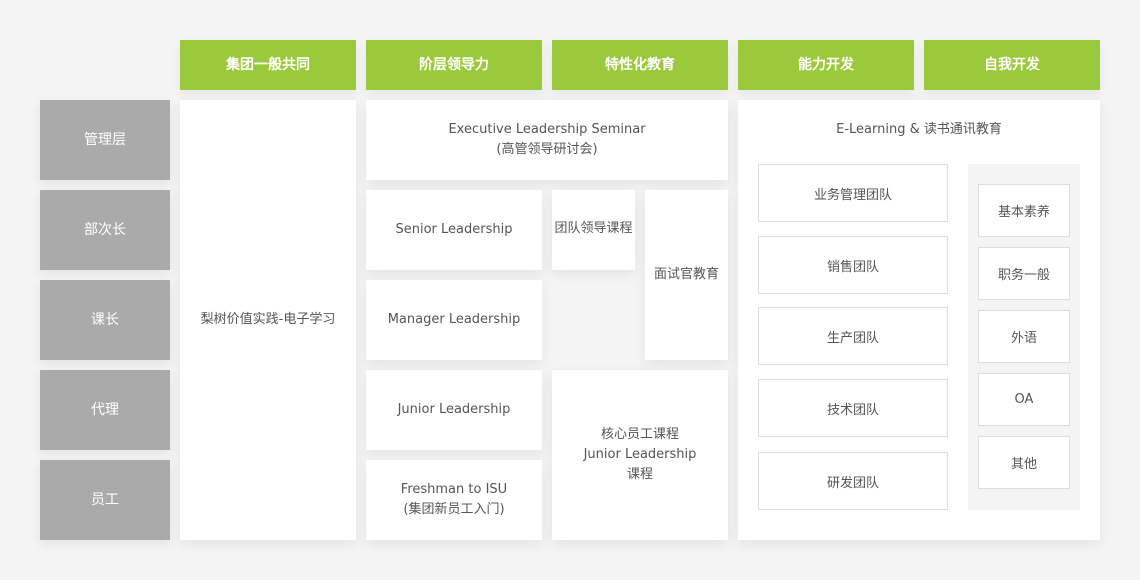  I want to click on program-label: Senior Leadership, so click(454, 229).